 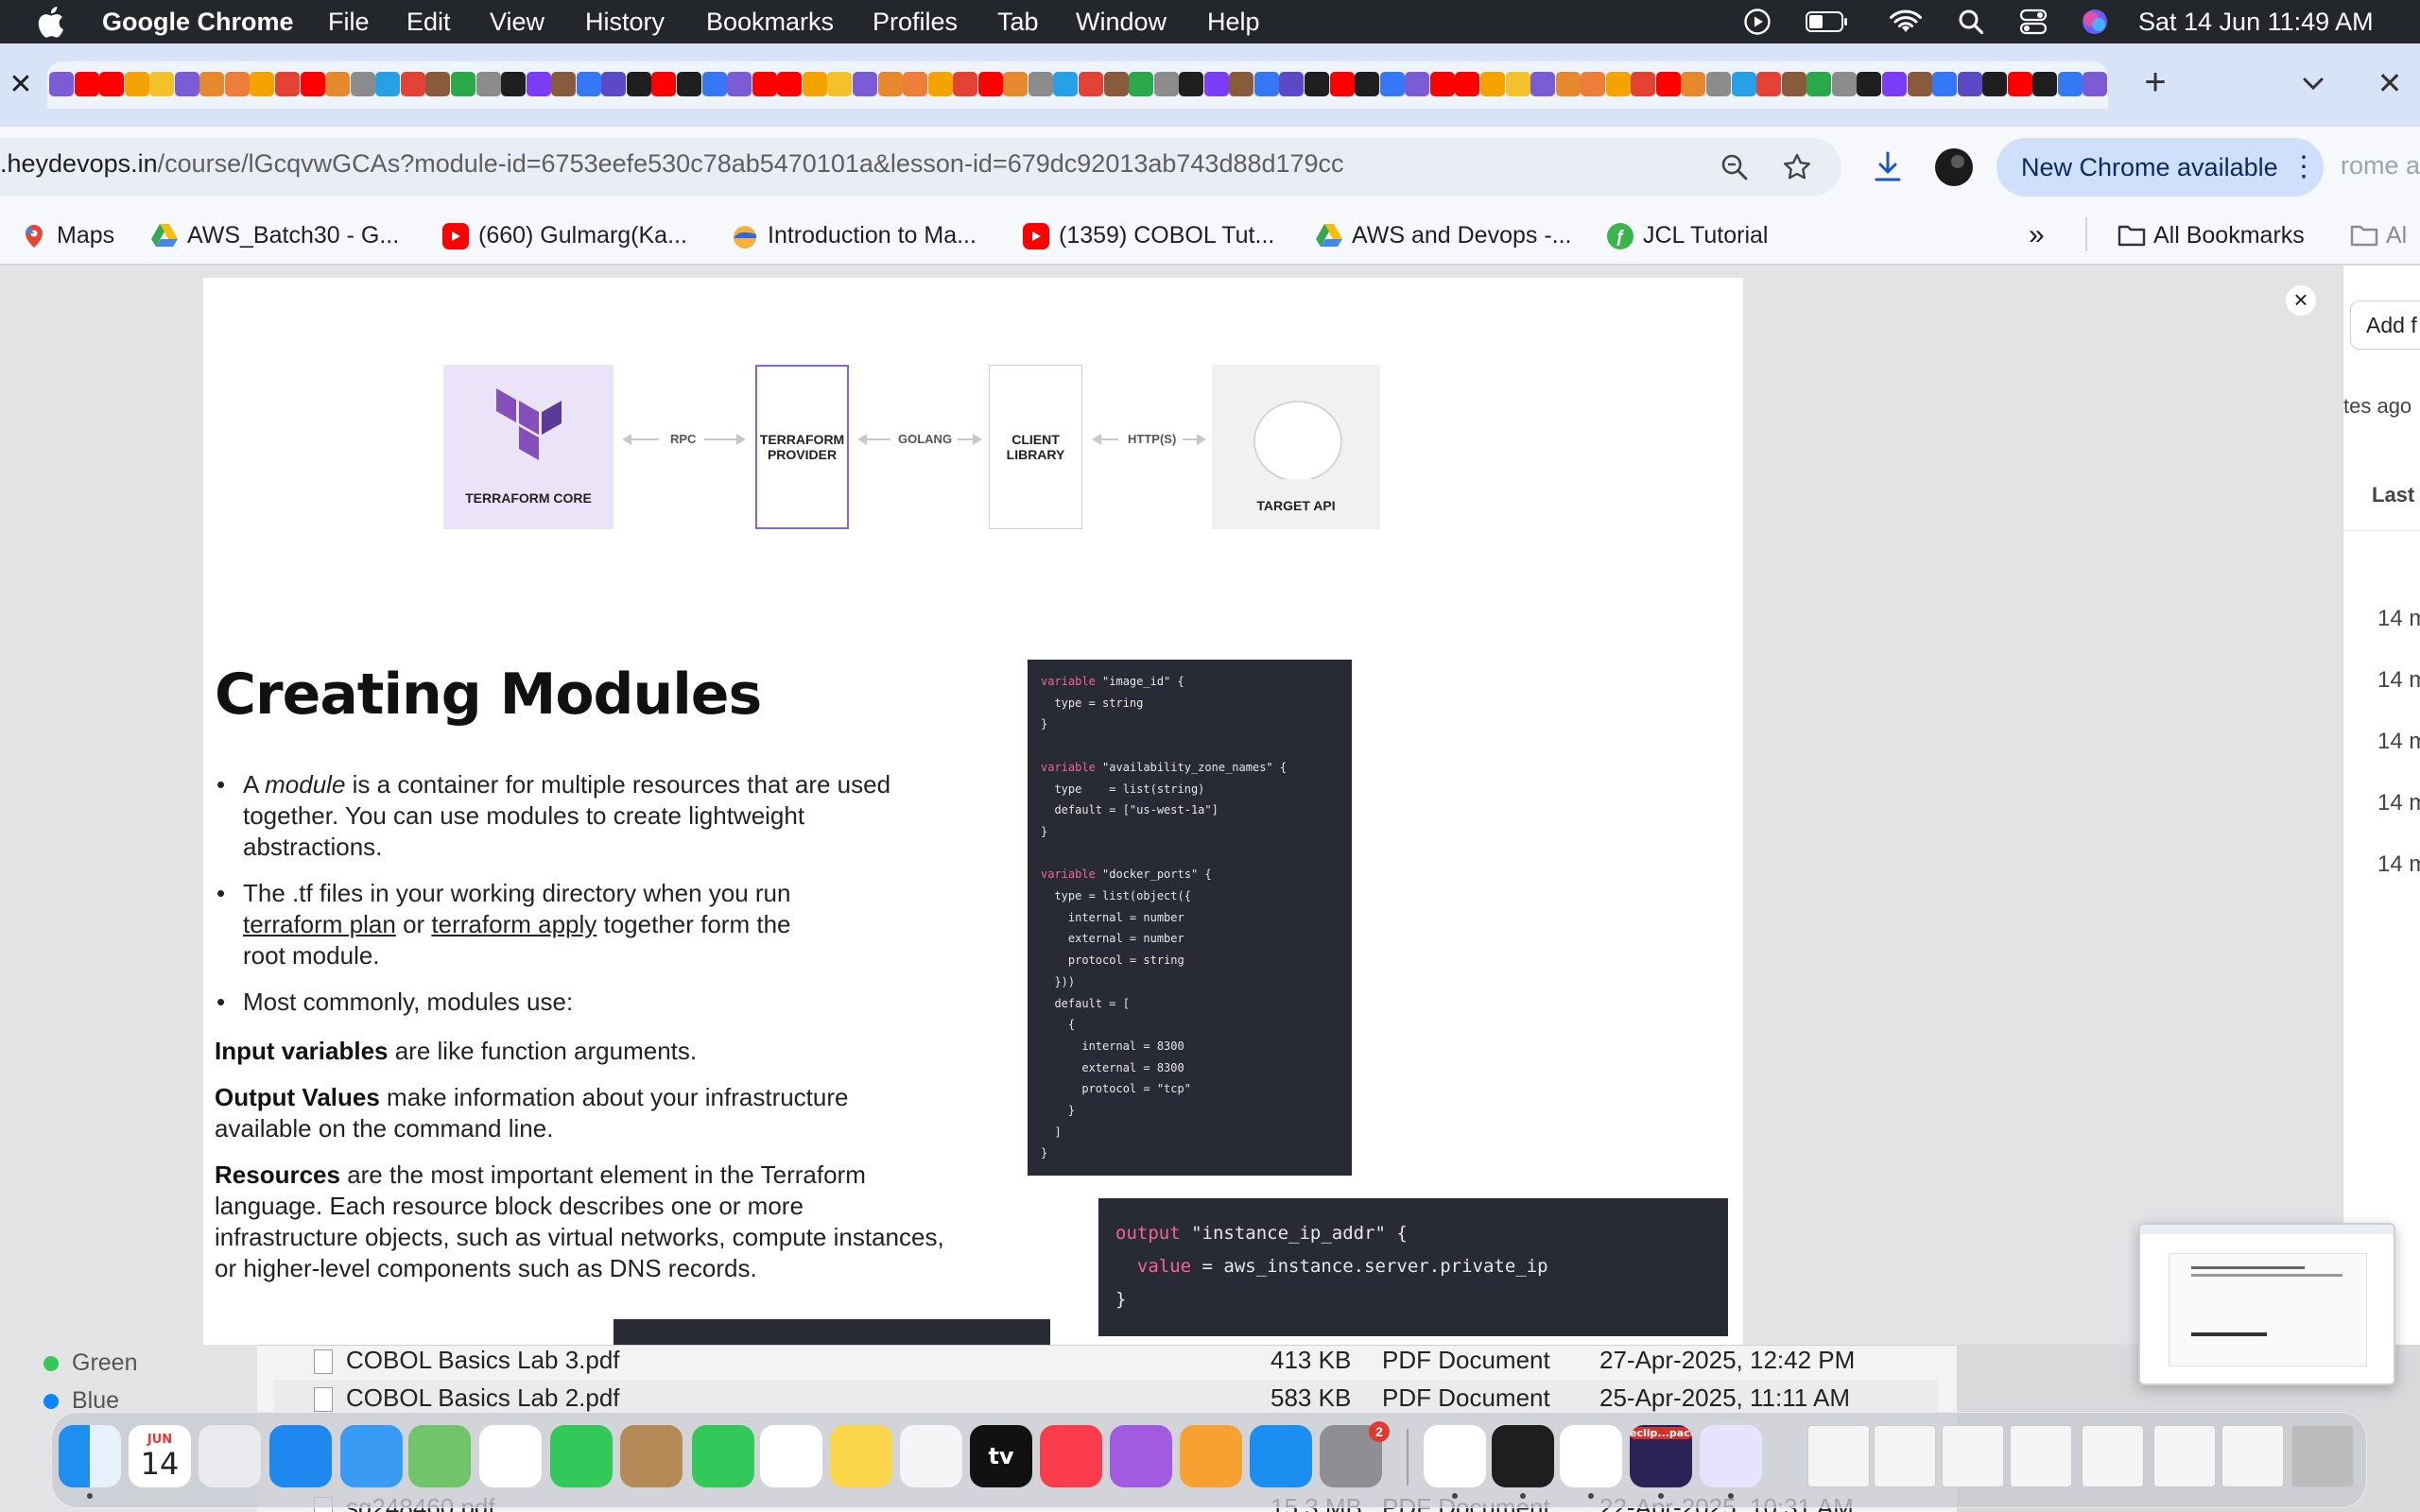 I want to click on menu-bookmarks: Bookmarks, so click(x=770, y=22).